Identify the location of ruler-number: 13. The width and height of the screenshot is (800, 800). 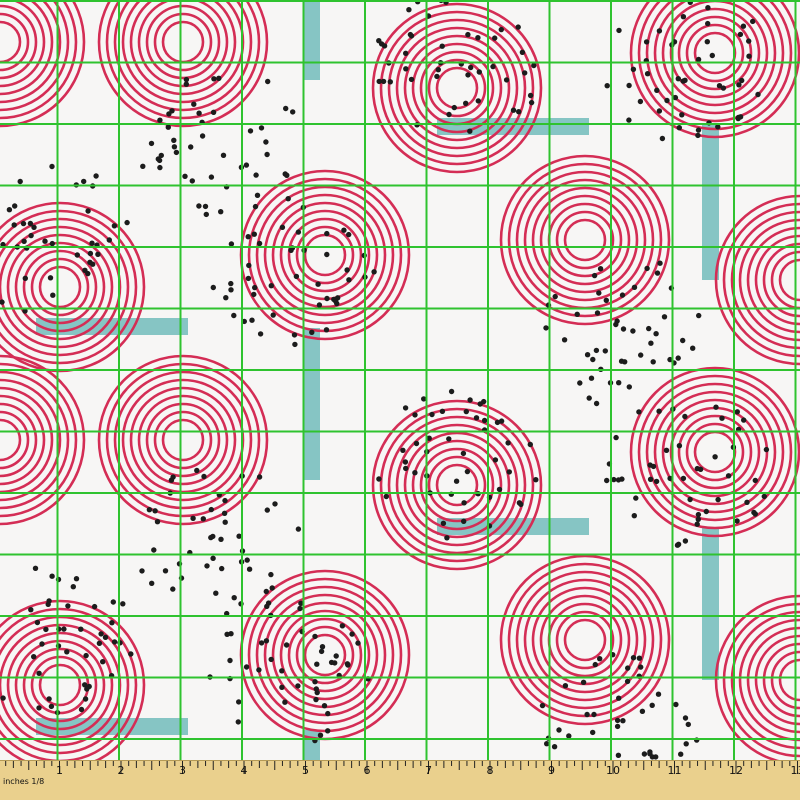
(795, 770).